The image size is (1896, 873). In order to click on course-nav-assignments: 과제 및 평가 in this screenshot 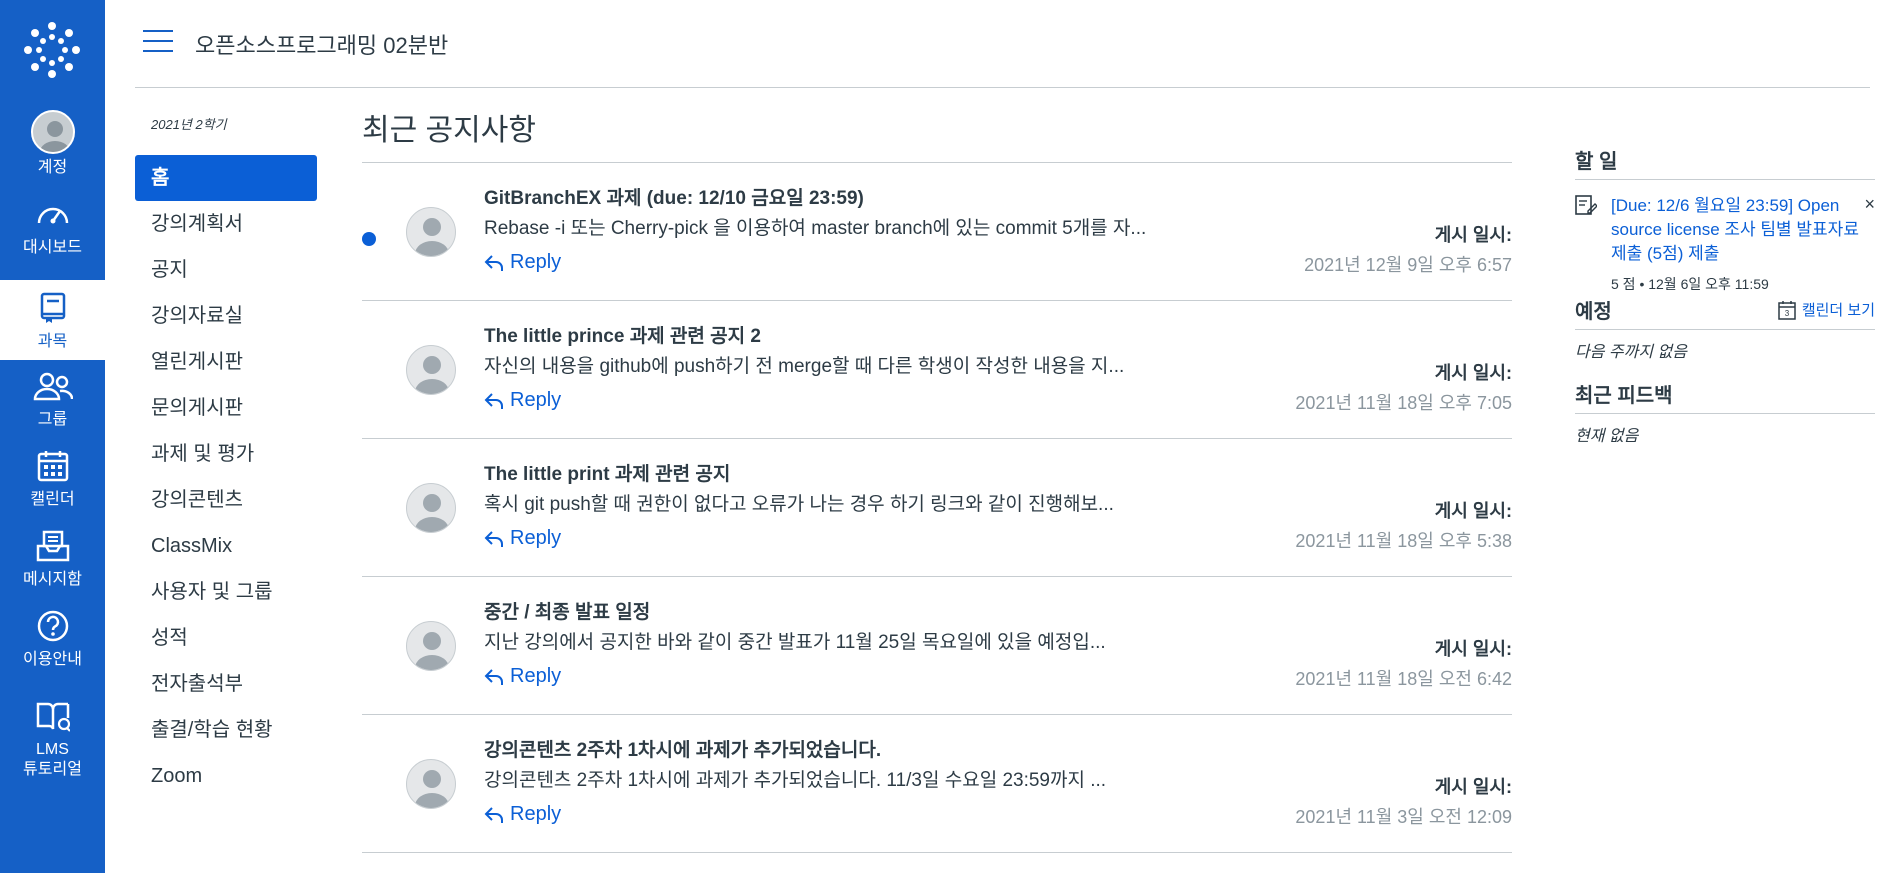, I will do `click(226, 454)`.